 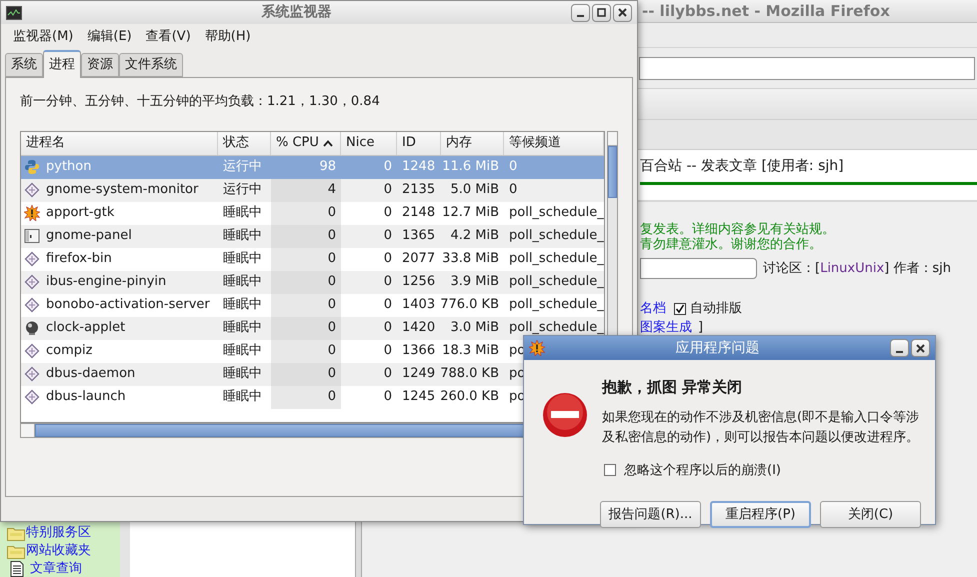 What do you see at coordinates (418, 190) in the screenshot?
I see `table-cell-text: 2135` at bounding box center [418, 190].